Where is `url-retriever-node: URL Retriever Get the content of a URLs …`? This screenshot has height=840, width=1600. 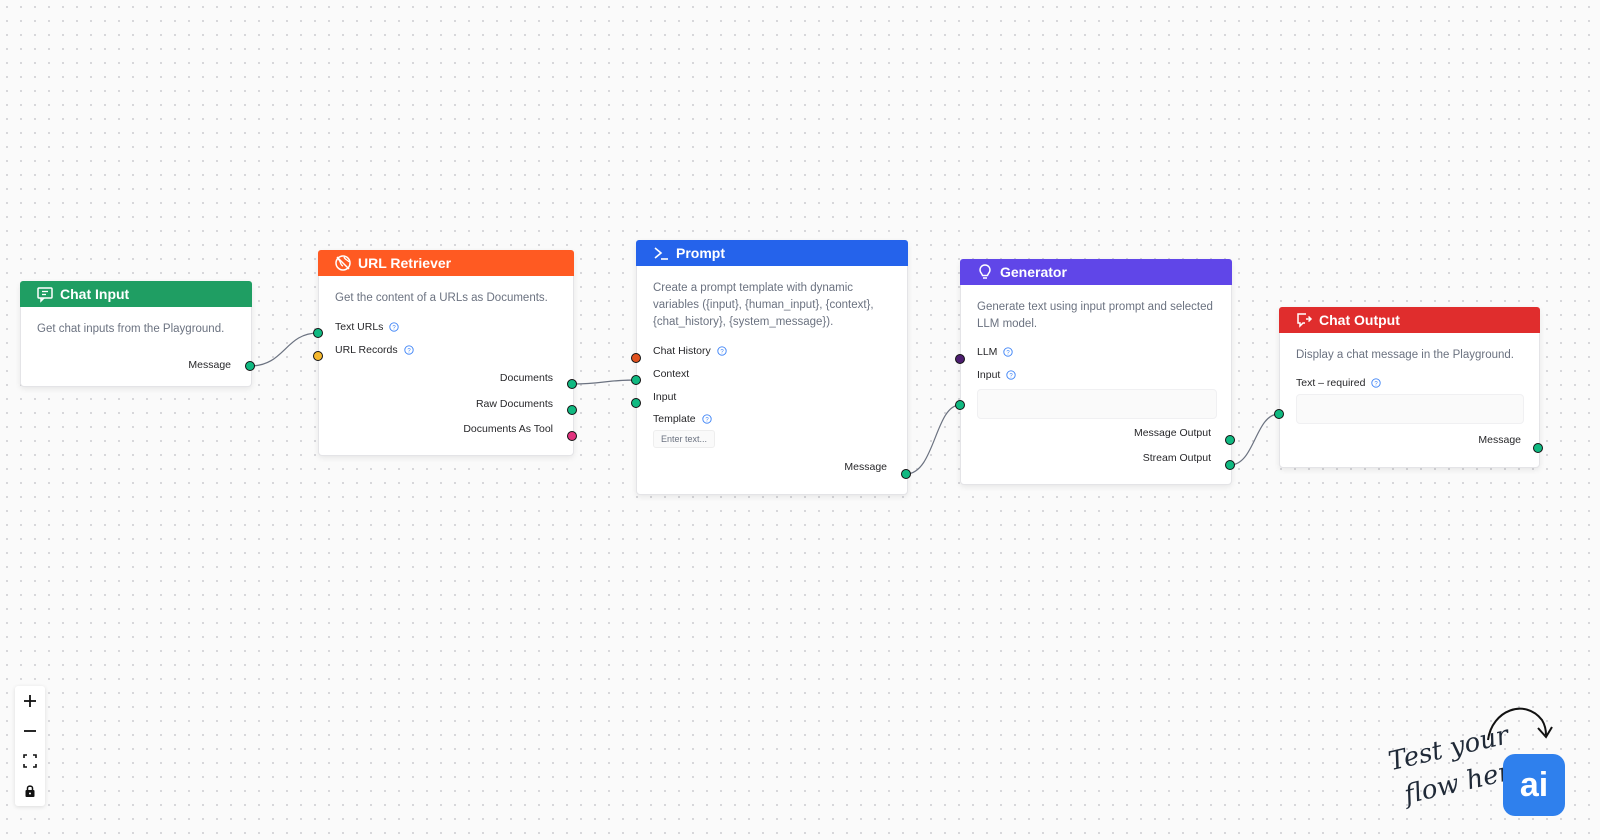
url-retriever-node: URL Retriever Get the content of a URLs … is located at coordinates (446, 353).